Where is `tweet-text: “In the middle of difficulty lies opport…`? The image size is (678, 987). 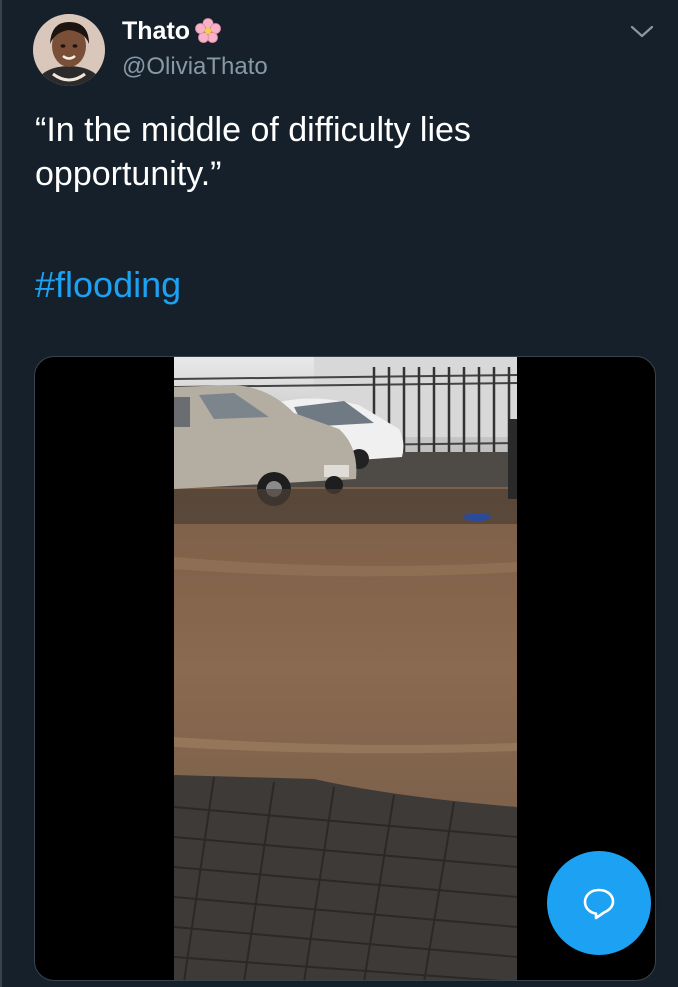 tweet-text: “In the middle of difficulty lies opport… is located at coordinates (340, 152).